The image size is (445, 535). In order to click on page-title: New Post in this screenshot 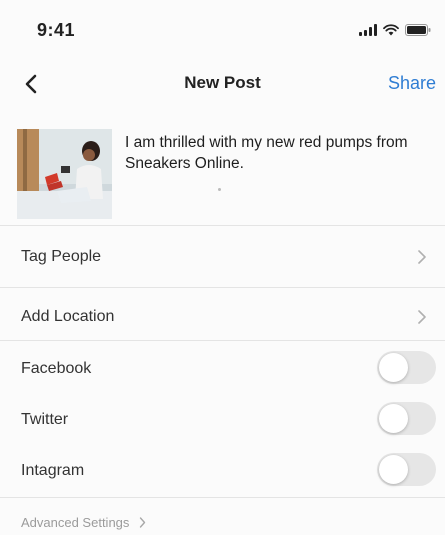, I will do `click(222, 82)`.